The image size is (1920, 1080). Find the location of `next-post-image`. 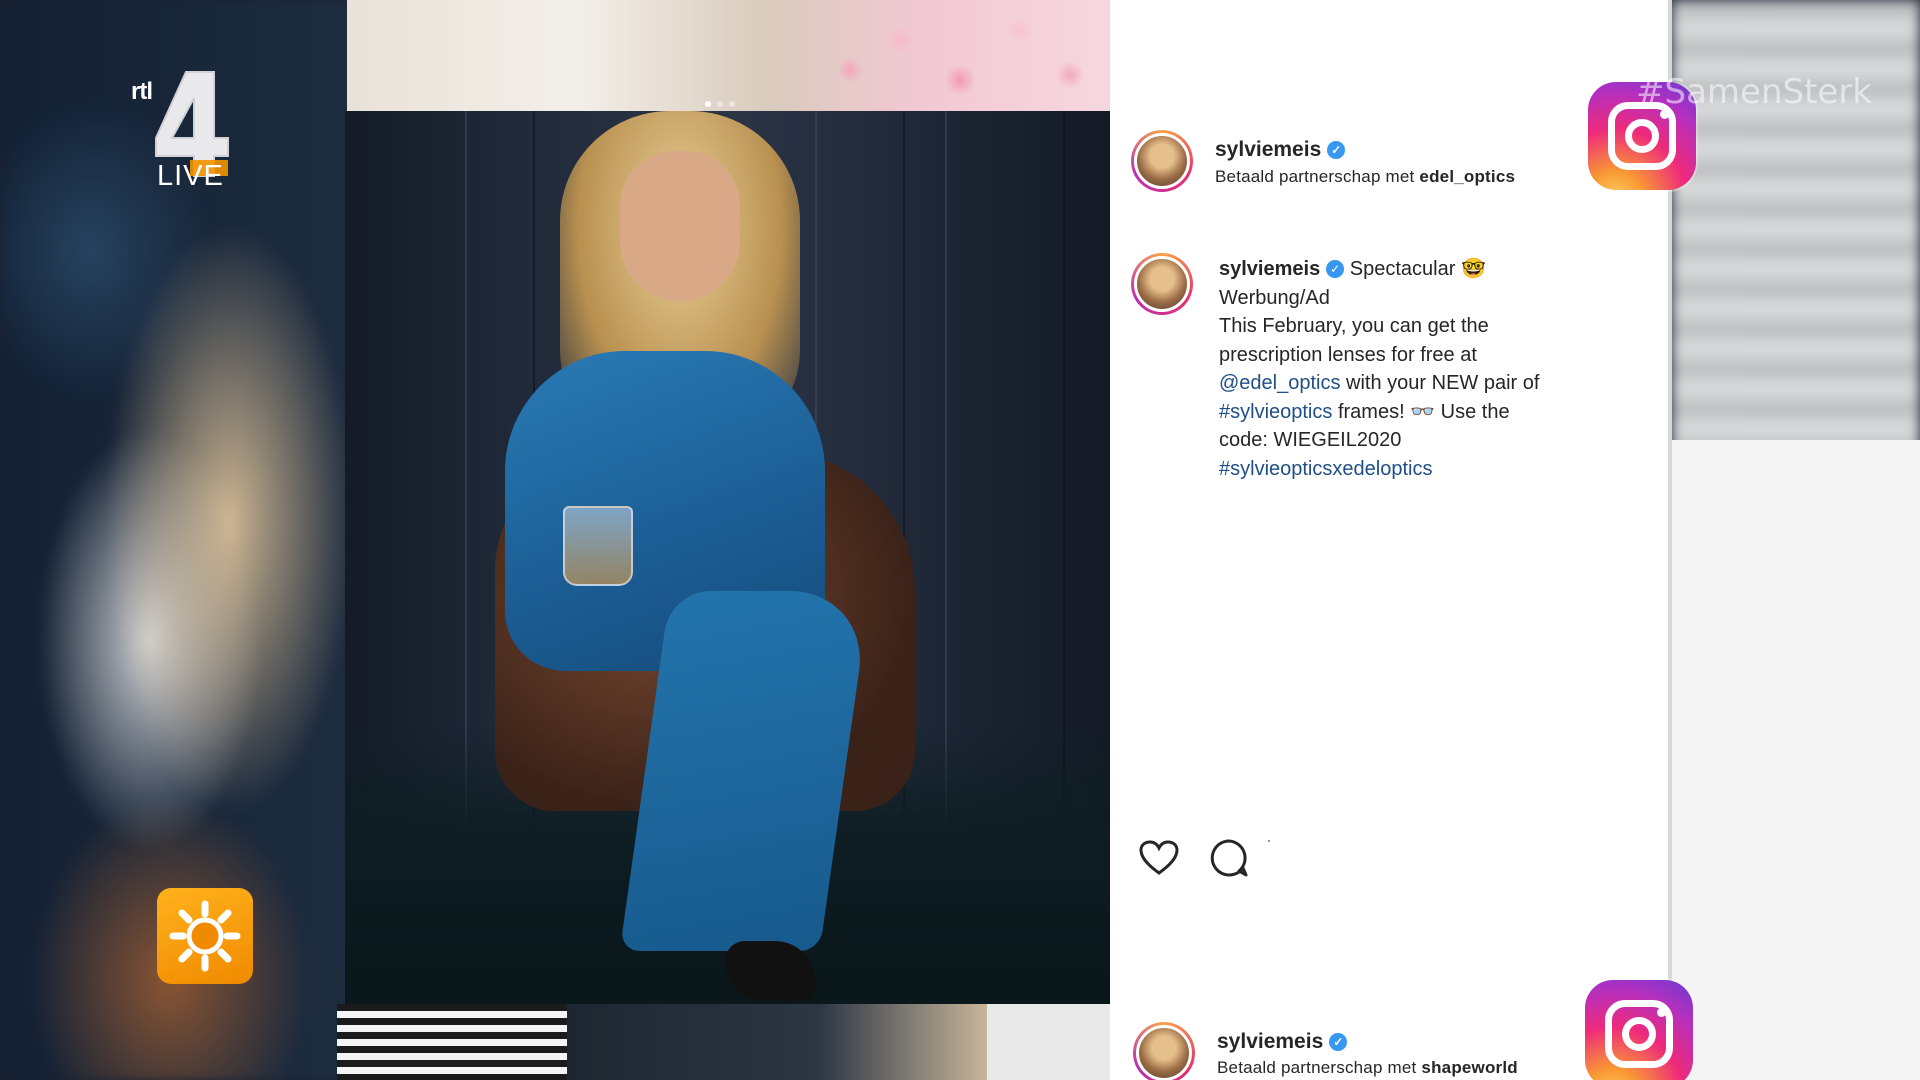

next-post-image is located at coordinates (723, 1042).